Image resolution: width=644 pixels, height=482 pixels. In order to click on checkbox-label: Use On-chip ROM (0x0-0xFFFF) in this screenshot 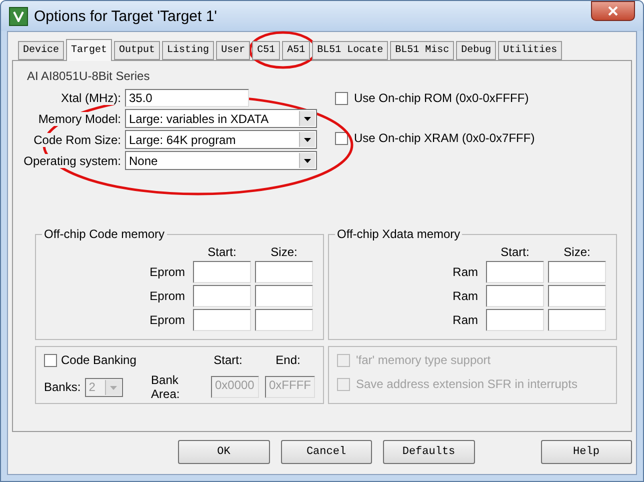, I will do `click(441, 98)`.